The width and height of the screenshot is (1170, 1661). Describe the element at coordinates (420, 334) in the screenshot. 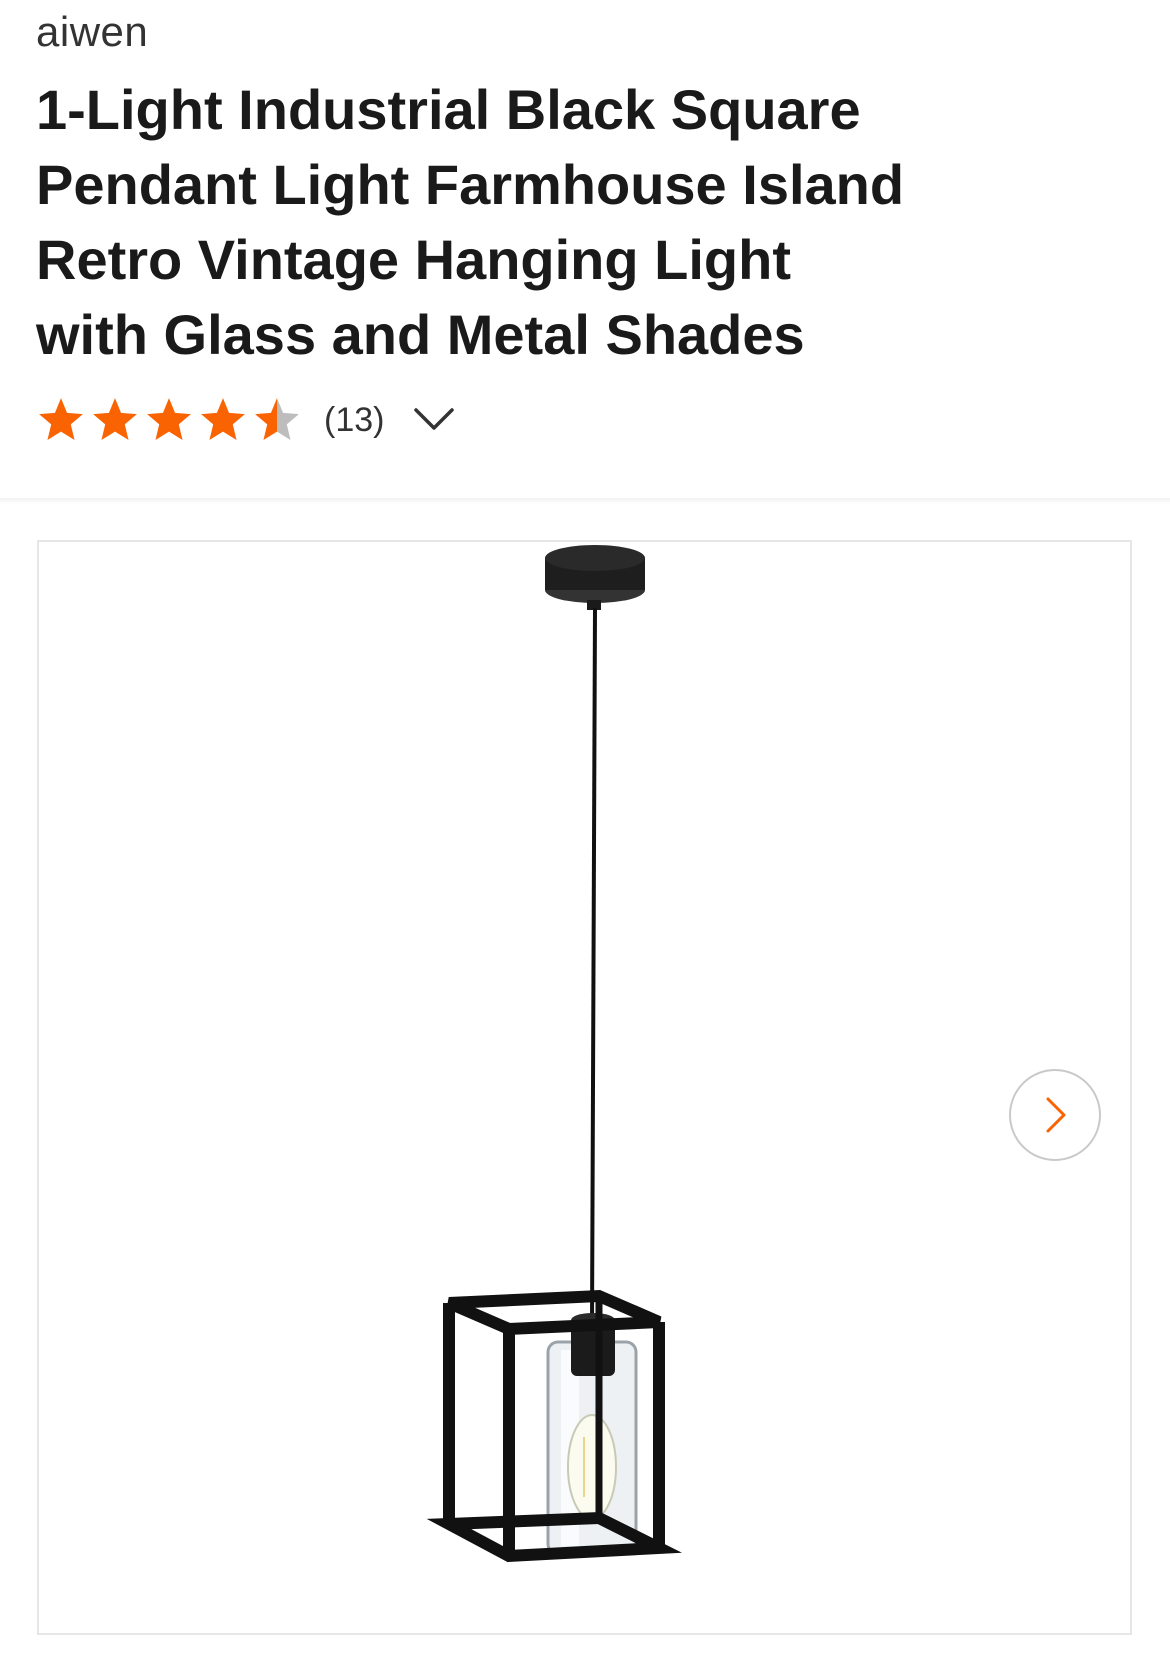

I see `product-title-line: with Glass and Metal Shades` at that location.